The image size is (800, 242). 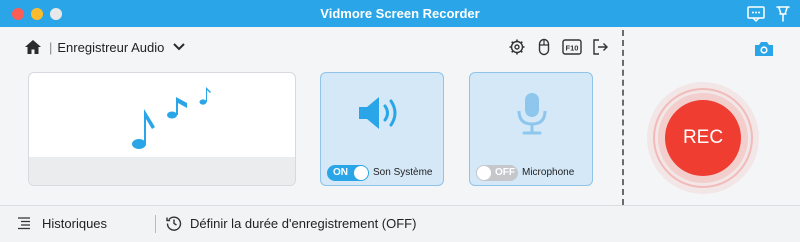 I want to click on speaker-icon, so click(x=378, y=113).